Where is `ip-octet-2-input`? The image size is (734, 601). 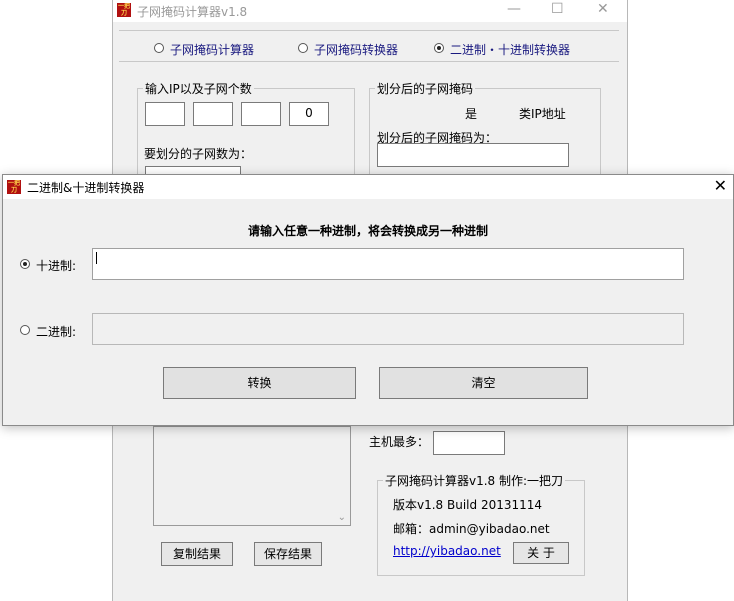 ip-octet-2-input is located at coordinates (213, 114).